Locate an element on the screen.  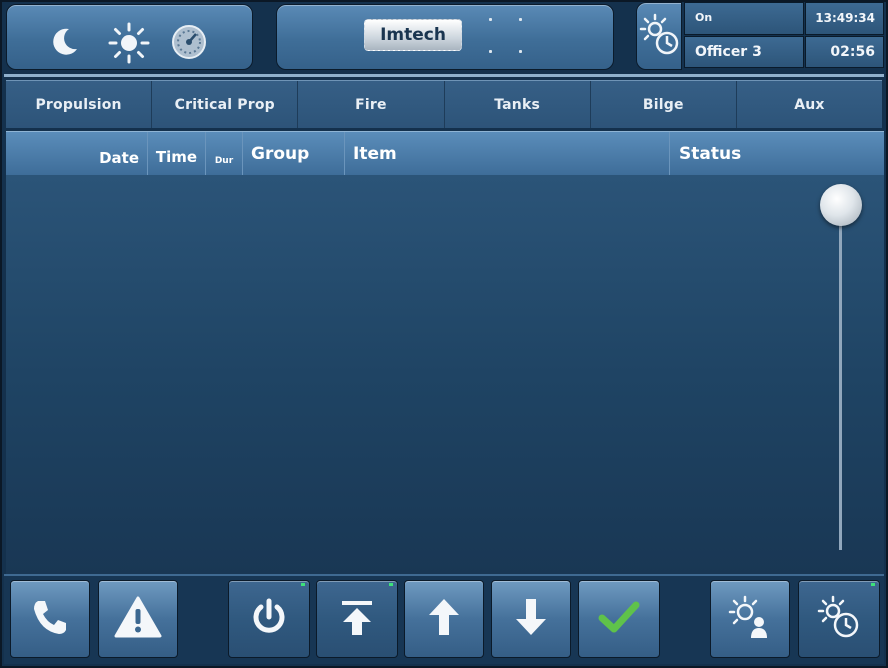
check-icon is located at coordinates (619, 619).